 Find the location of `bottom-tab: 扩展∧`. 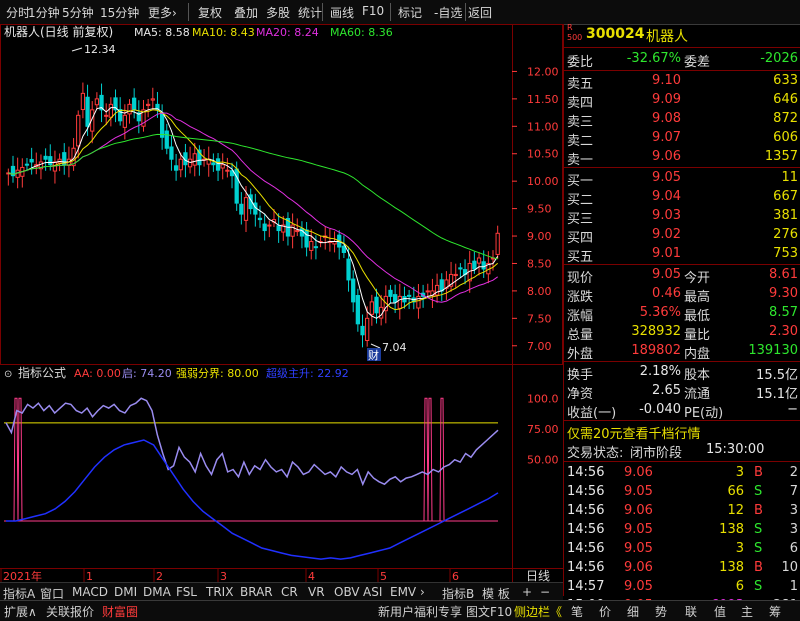

bottom-tab: 扩展∧ is located at coordinates (20, 611).